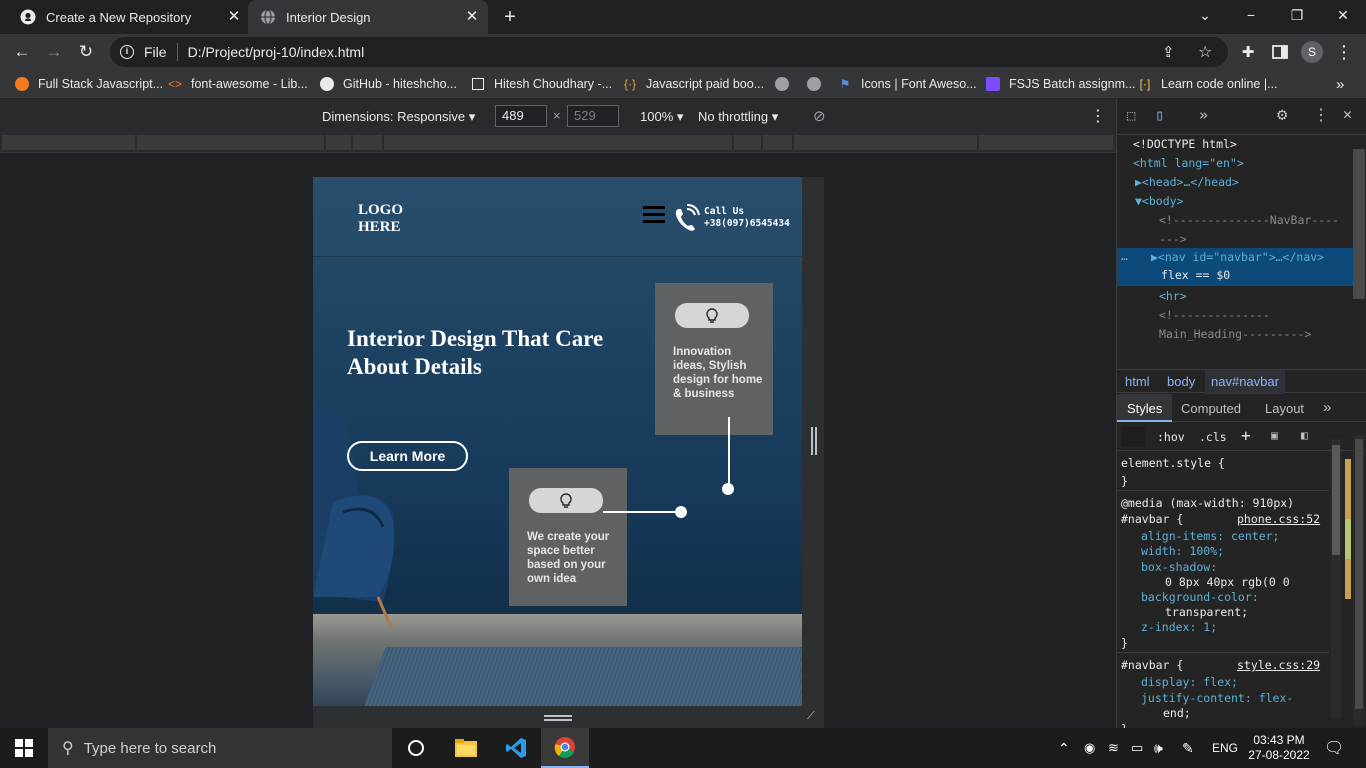 This screenshot has height=768, width=1366. Describe the element at coordinates (1304, 435) in the screenshot. I see `sidebar-toggle-icon: ◧` at that location.